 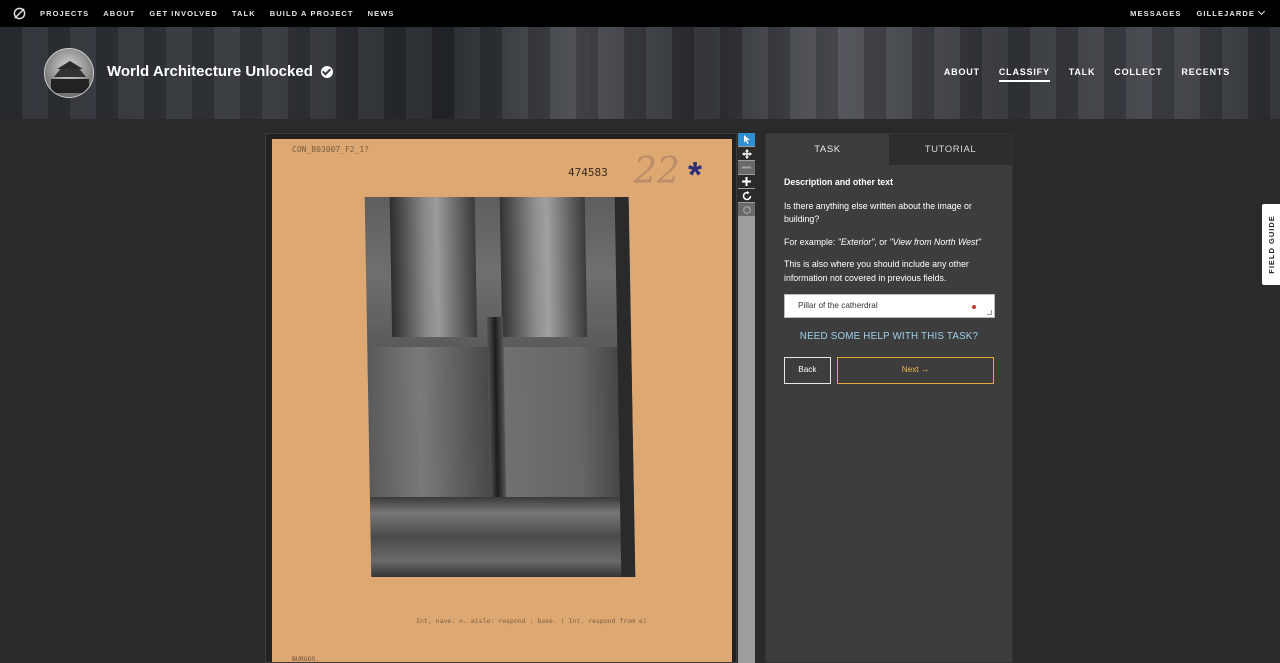 What do you see at coordinates (856, 241) in the screenshot?
I see `example-exterior: "Exterior"` at bounding box center [856, 241].